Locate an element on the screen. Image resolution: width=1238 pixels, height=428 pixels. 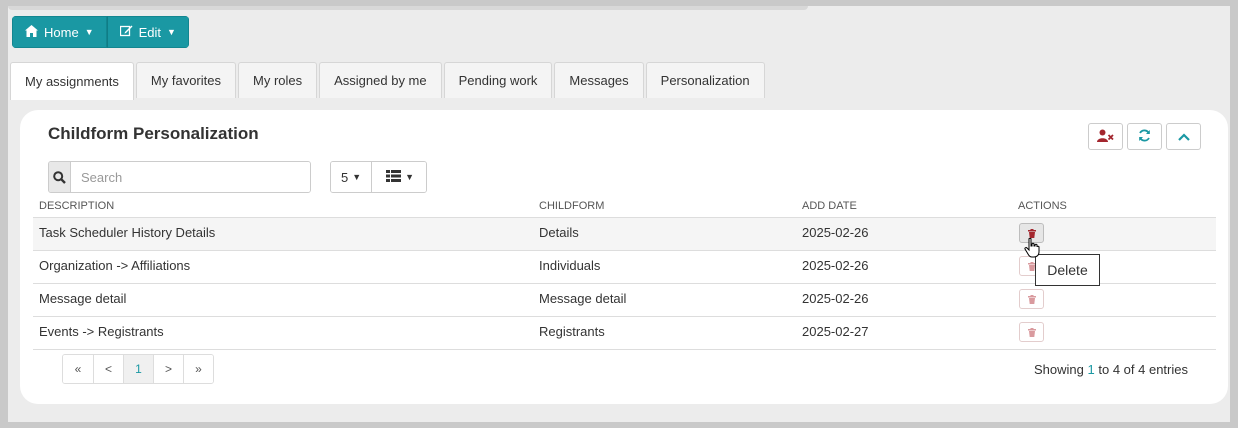
column-header-add-date: ADD DATE is located at coordinates (910, 207).